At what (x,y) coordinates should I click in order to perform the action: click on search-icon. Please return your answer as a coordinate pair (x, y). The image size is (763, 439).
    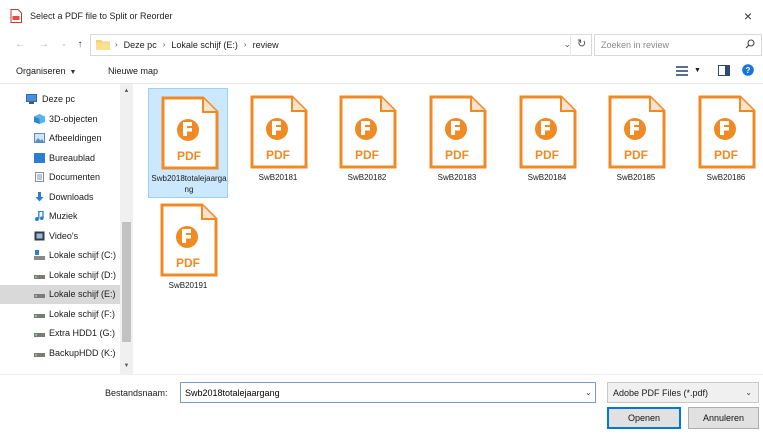
    Looking at the image, I should click on (750, 44).